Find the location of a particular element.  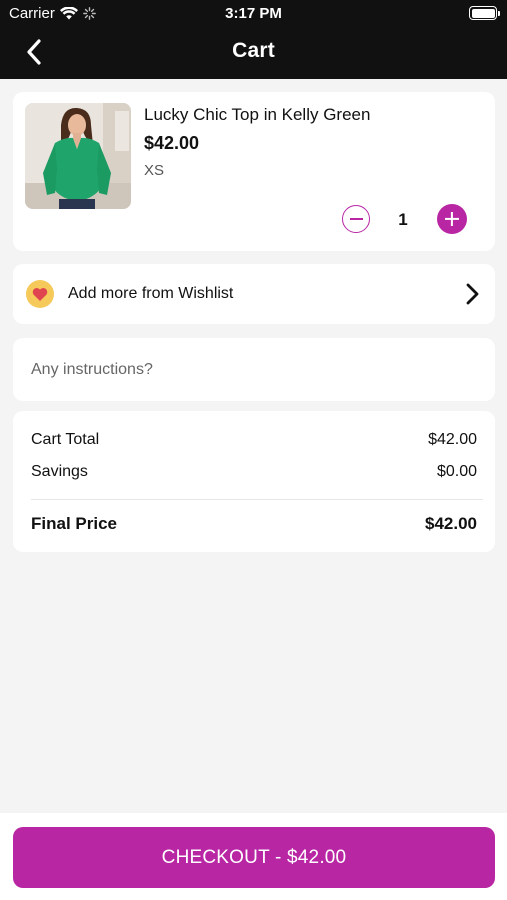

final-price-row: Final Price $42.00 is located at coordinates (254, 524).